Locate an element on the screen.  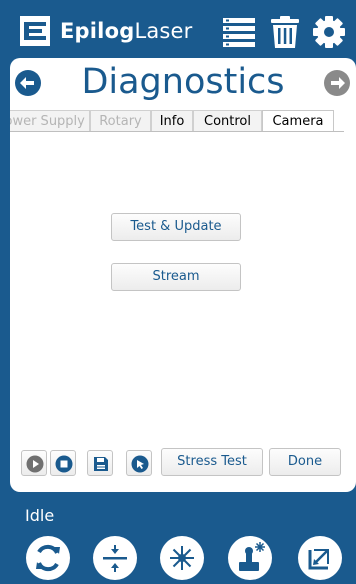
laser-icon is located at coordinates (182, 558).